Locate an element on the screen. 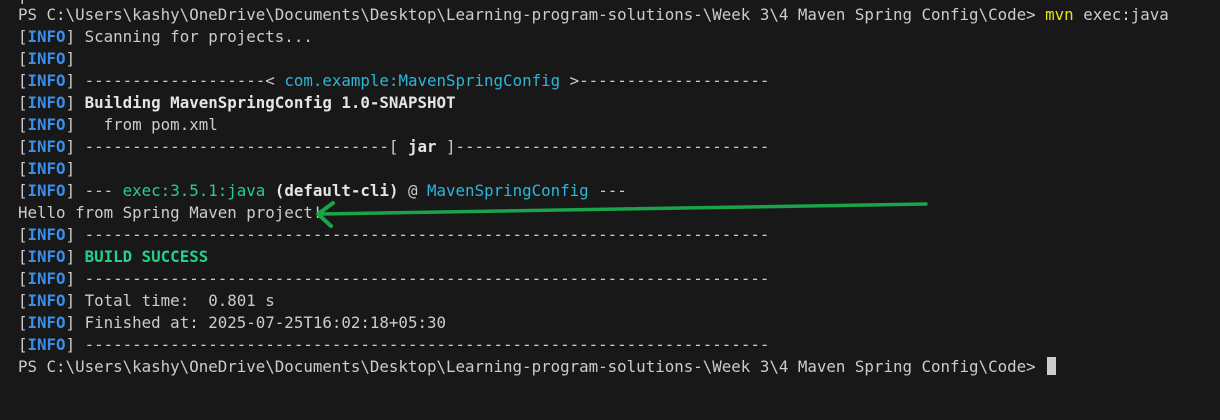 The width and height of the screenshot is (1220, 420). command-args: exec:java is located at coordinates (1121, 14).